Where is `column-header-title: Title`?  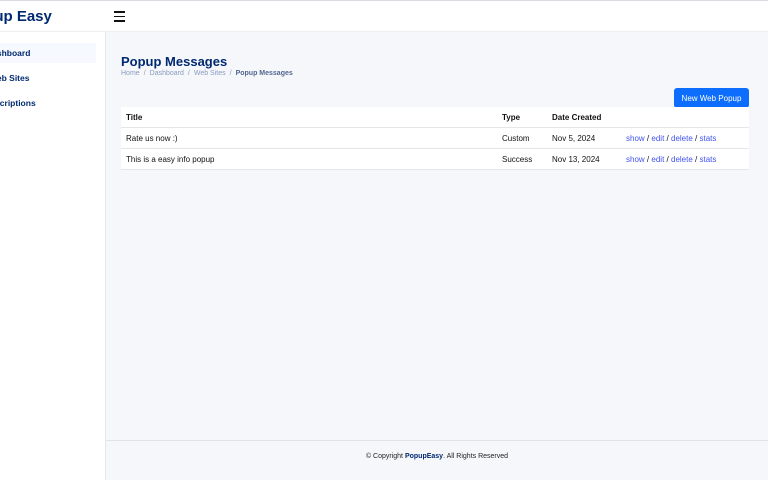 column-header-title: Title is located at coordinates (134, 117).